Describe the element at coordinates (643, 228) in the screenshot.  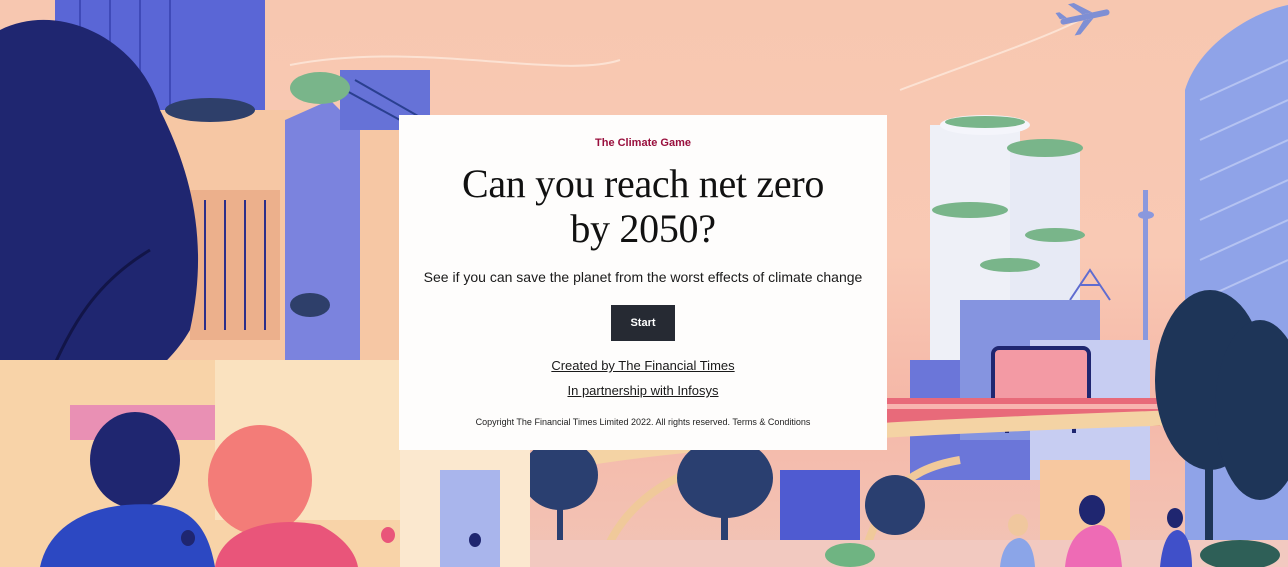
I see `headline-line-2: by 2050?` at that location.